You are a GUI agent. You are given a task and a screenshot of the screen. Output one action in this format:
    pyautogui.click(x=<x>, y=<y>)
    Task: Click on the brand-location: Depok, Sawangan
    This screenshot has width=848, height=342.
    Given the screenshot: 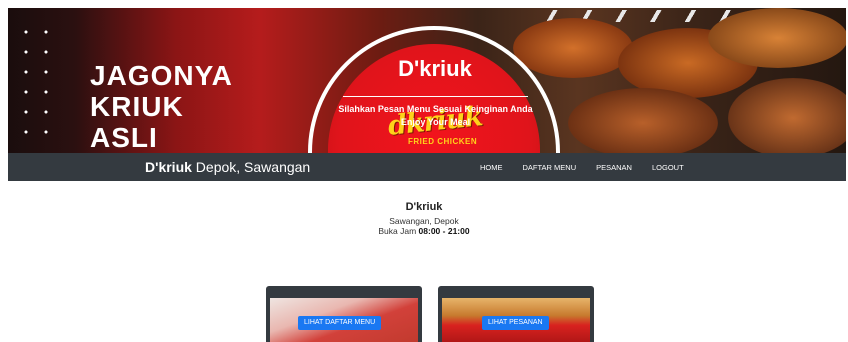 What is the action you would take?
    pyautogui.click(x=251, y=167)
    